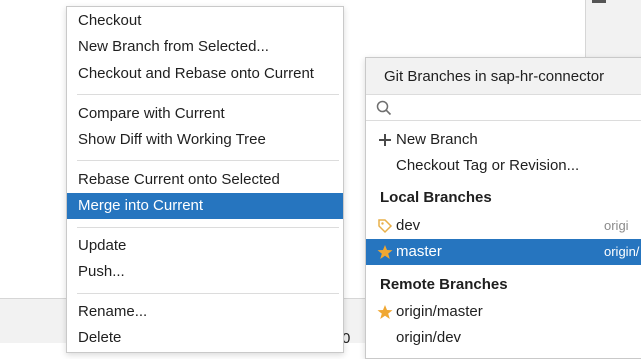 Image resolution: width=641 pixels, height=359 pixels. What do you see at coordinates (205, 114) in the screenshot?
I see `menu-item-compare-with-current: Compare with Current` at bounding box center [205, 114].